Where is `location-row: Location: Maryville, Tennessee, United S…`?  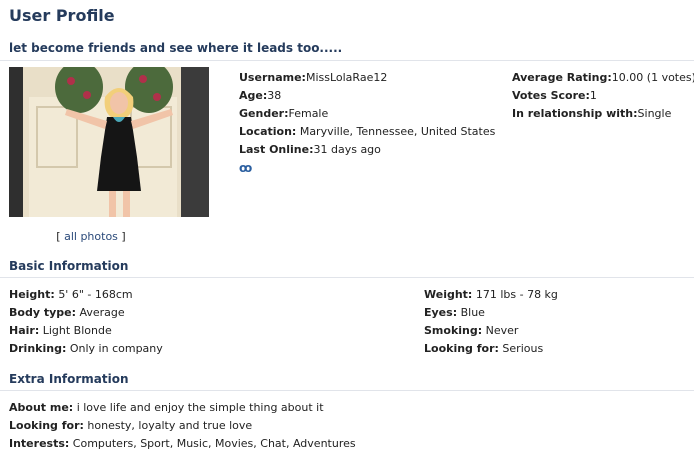 location-row: Location: Maryville, Tennessee, United S… is located at coordinates (367, 132).